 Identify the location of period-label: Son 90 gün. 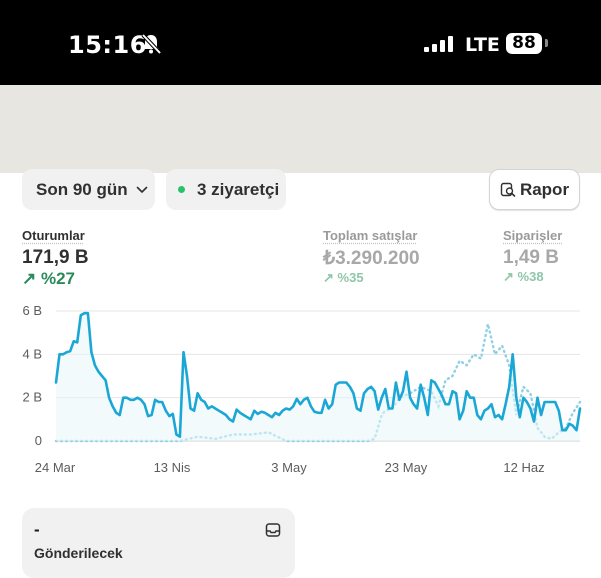
(82, 189).